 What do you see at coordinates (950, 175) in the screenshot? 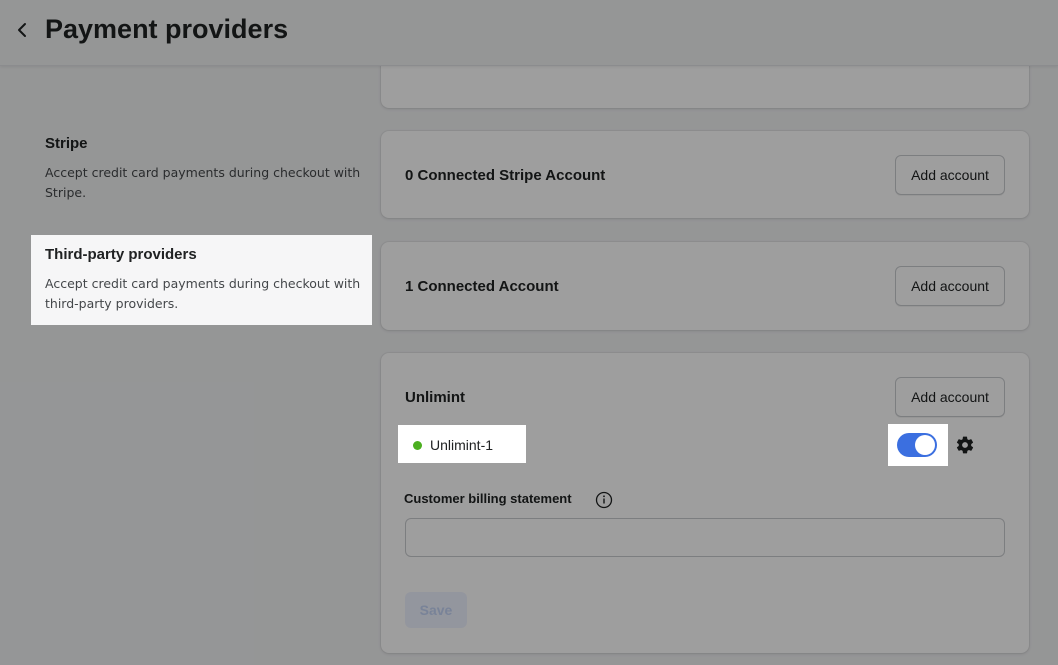
I see `stripe-add-account-button: Add account` at bounding box center [950, 175].